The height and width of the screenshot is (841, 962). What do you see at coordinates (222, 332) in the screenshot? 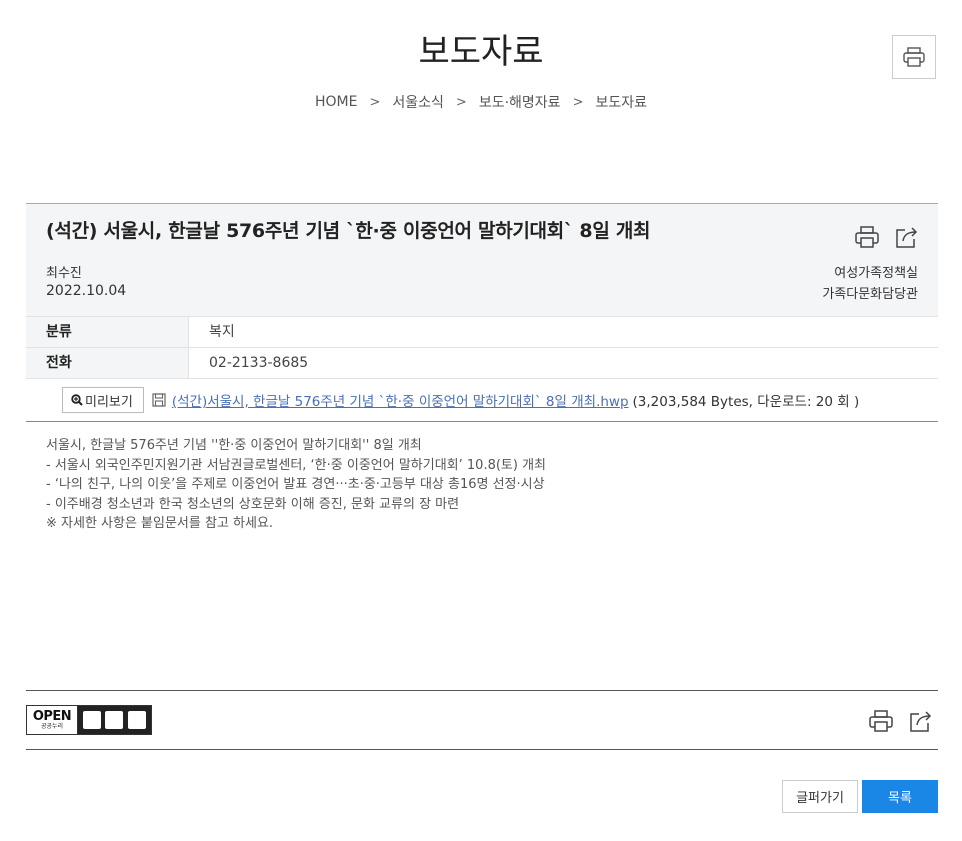
I see `field-value: 복지` at bounding box center [222, 332].